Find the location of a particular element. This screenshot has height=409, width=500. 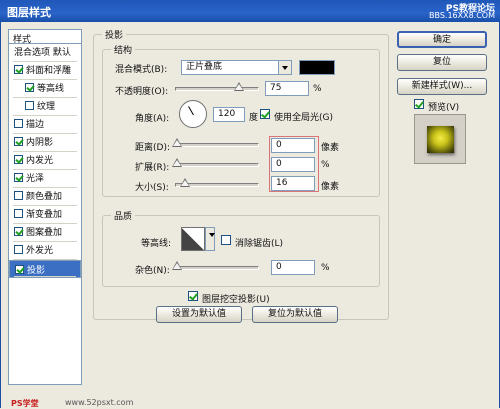

style-item-label: 外发光 is located at coordinates (40, 251).